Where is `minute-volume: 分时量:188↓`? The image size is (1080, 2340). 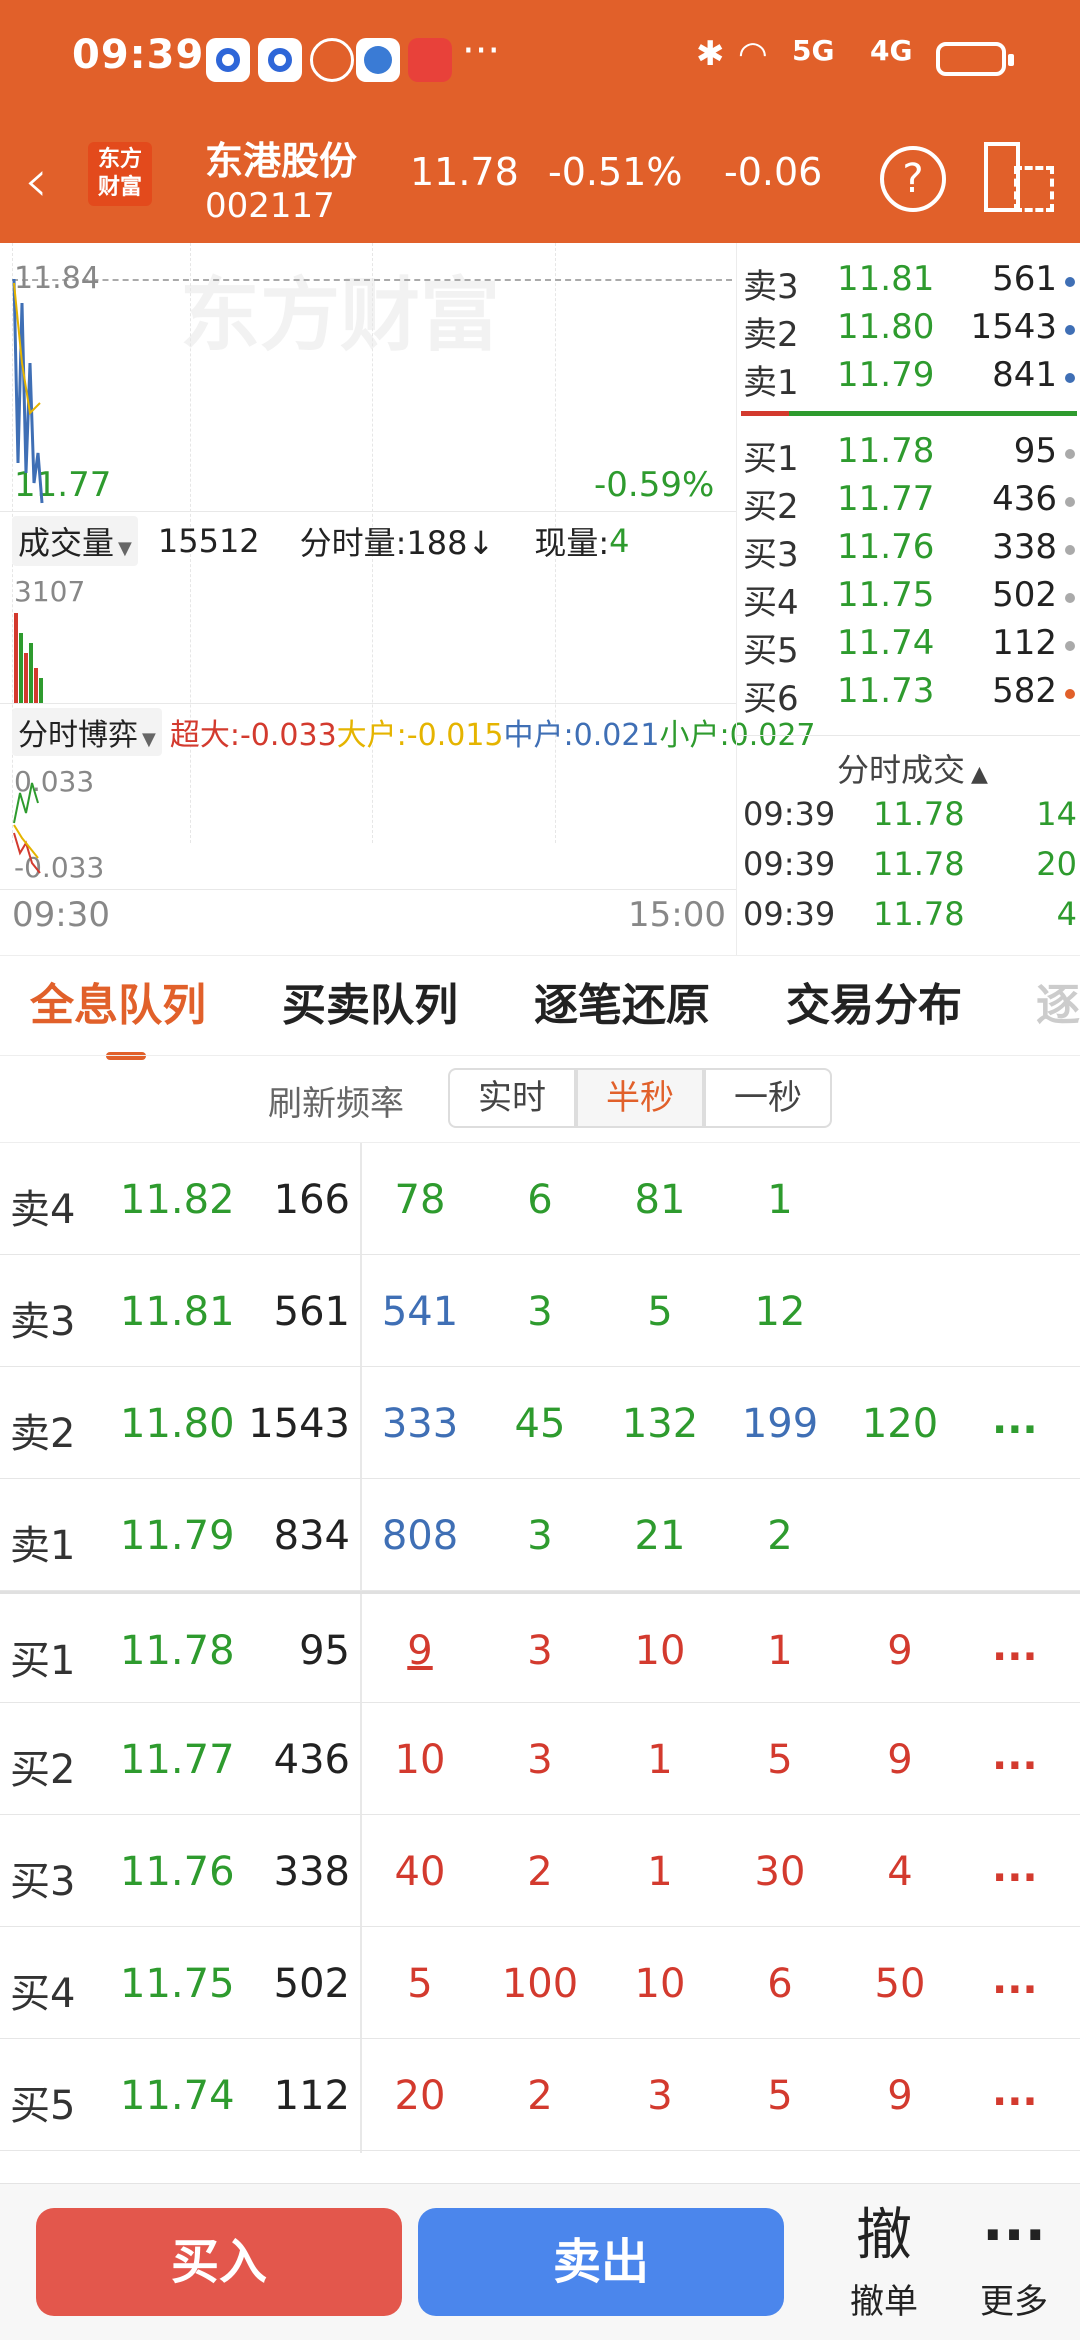
minute-volume: 分时量:188↓ is located at coordinates (397, 543).